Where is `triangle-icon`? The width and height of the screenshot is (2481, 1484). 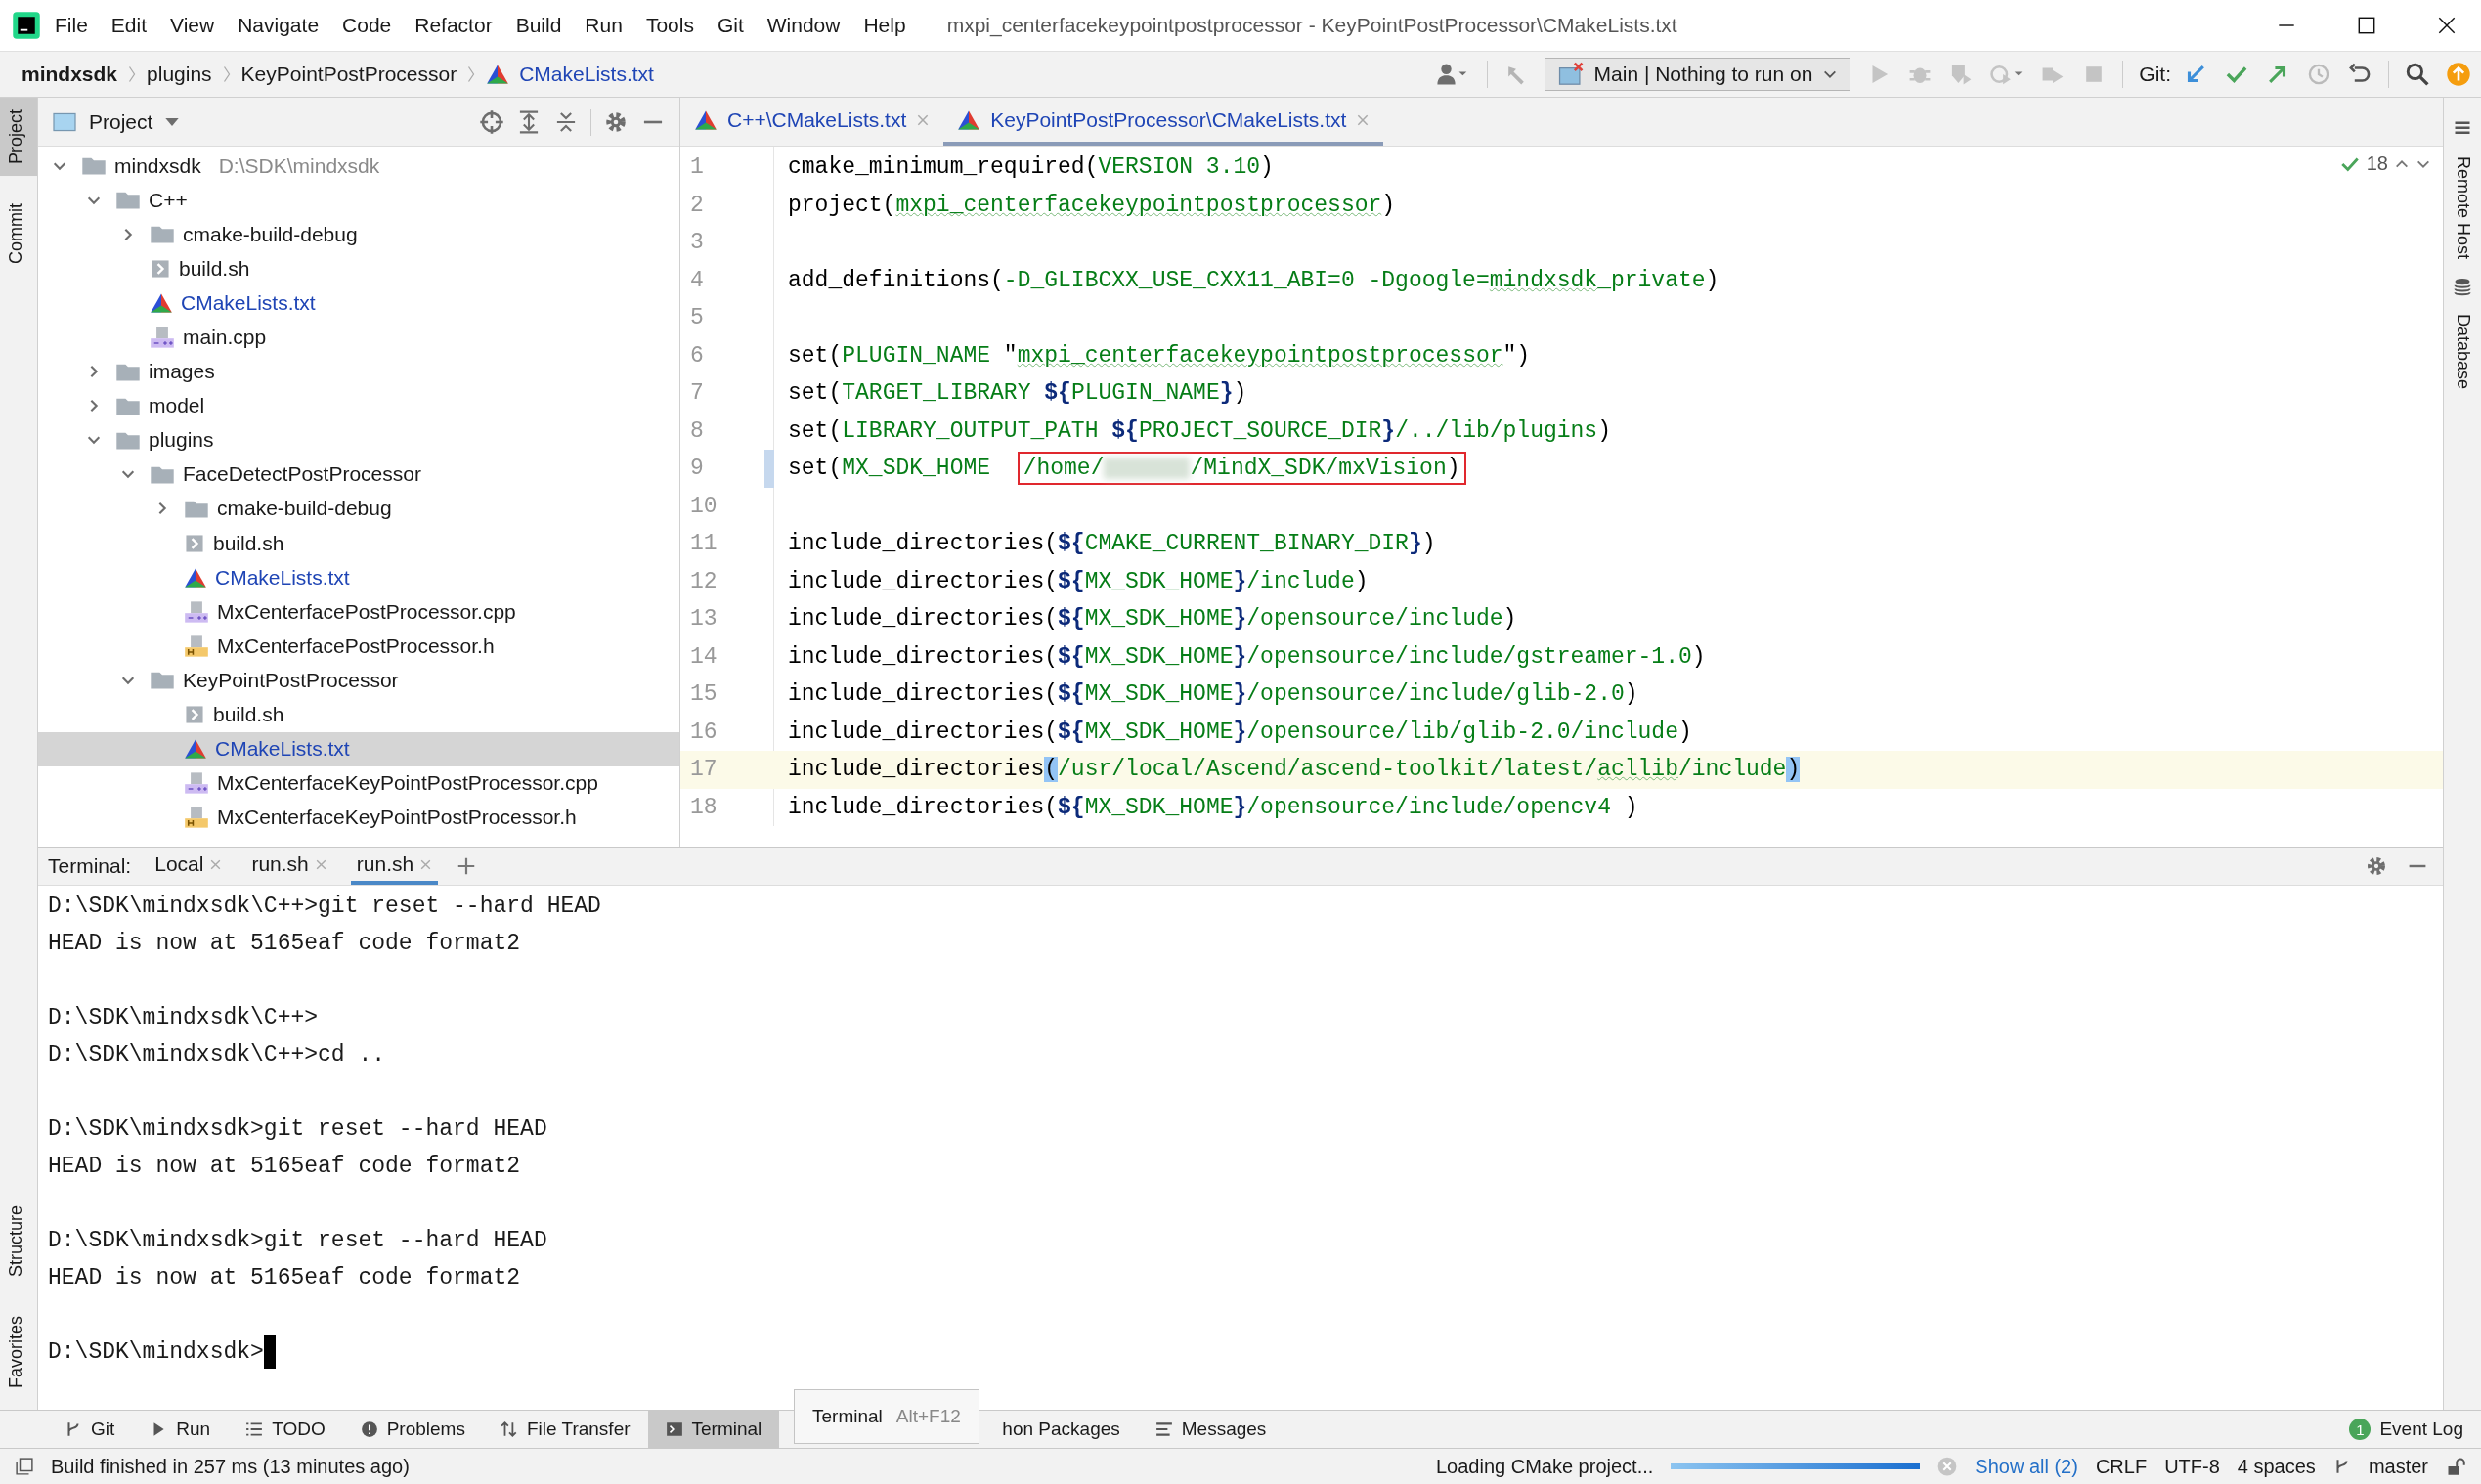
triangle-icon is located at coordinates (969, 120).